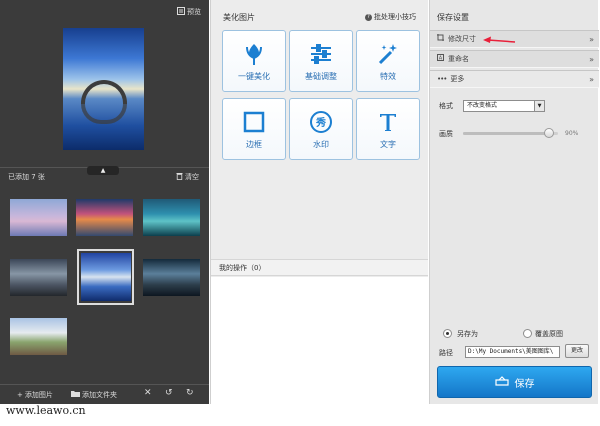  I want to click on save-icon, so click(501, 382).